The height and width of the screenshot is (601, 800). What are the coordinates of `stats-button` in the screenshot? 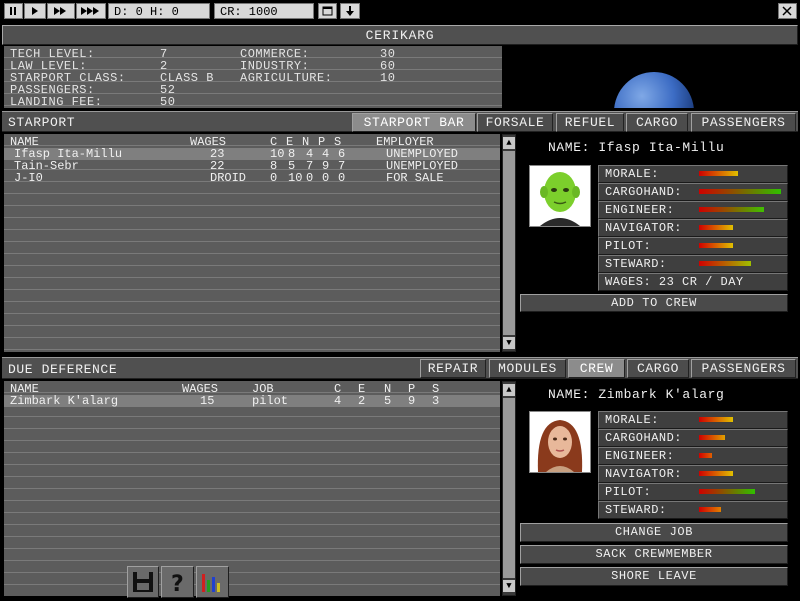 It's located at (212, 582).